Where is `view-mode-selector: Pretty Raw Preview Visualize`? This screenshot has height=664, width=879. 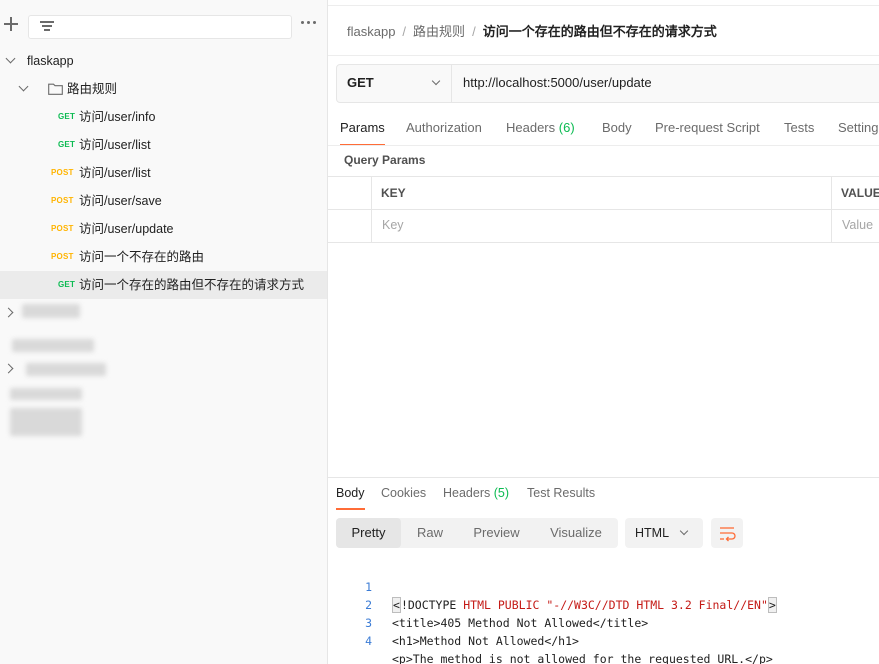
view-mode-selector: Pretty Raw Preview Visualize is located at coordinates (477, 533).